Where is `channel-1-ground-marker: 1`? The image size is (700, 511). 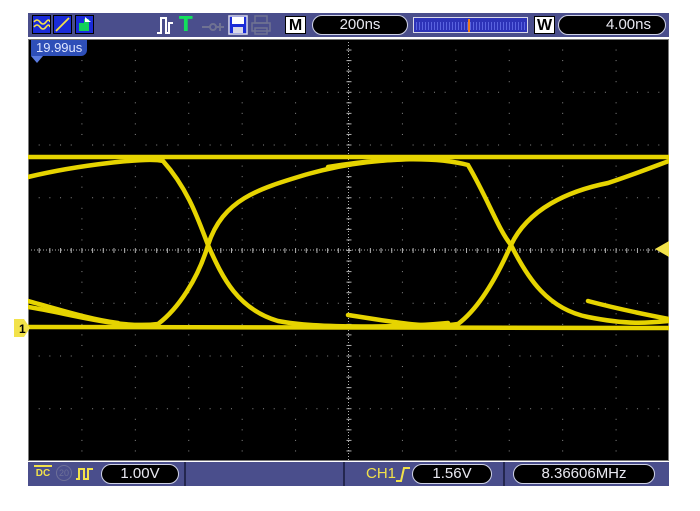
channel-1-ground-marker: 1 is located at coordinates (22, 328).